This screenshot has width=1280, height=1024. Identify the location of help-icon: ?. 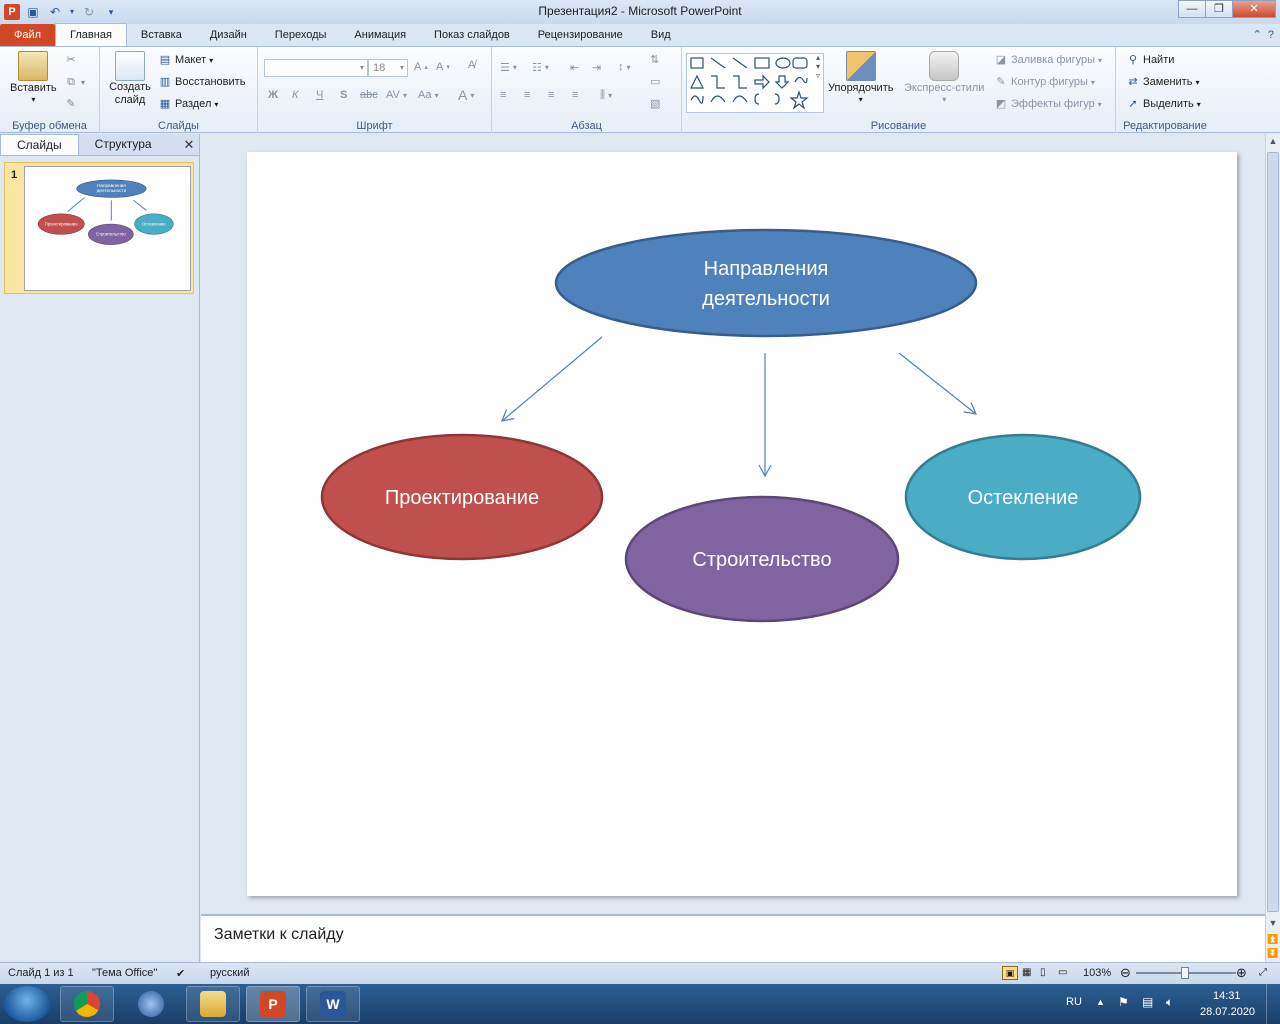
(1271, 35).